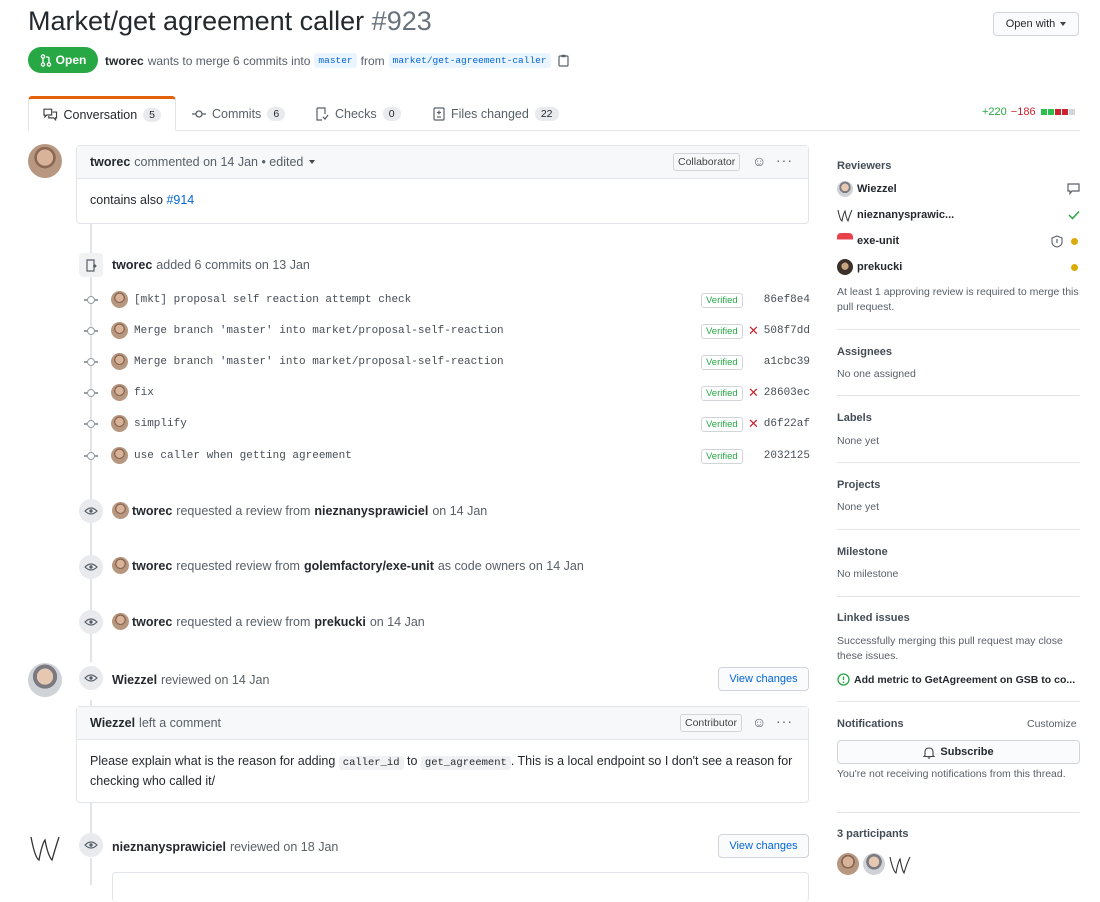 The height and width of the screenshot is (902, 1100). What do you see at coordinates (876, 374) in the screenshot?
I see `assignees-value: No one assigned` at bounding box center [876, 374].